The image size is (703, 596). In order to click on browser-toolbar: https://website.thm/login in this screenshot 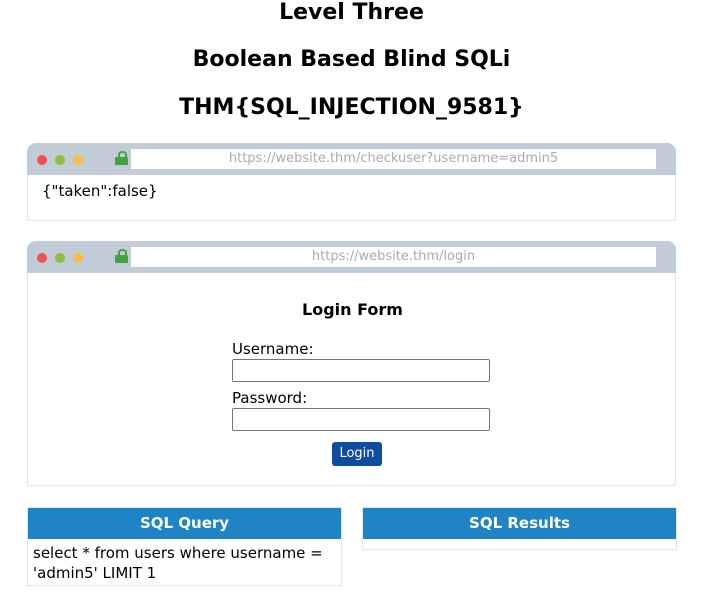, I will do `click(351, 257)`.